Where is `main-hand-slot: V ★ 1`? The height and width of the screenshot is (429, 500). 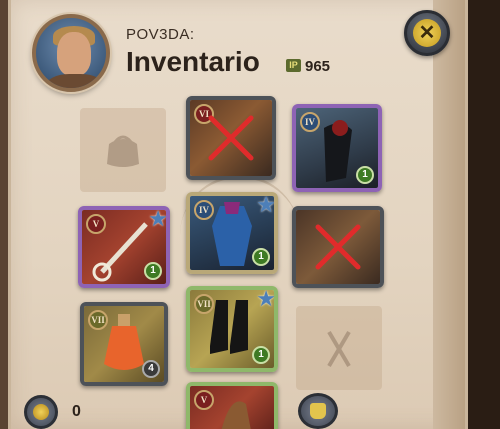 main-hand-slot: V ★ 1 is located at coordinates (124, 247).